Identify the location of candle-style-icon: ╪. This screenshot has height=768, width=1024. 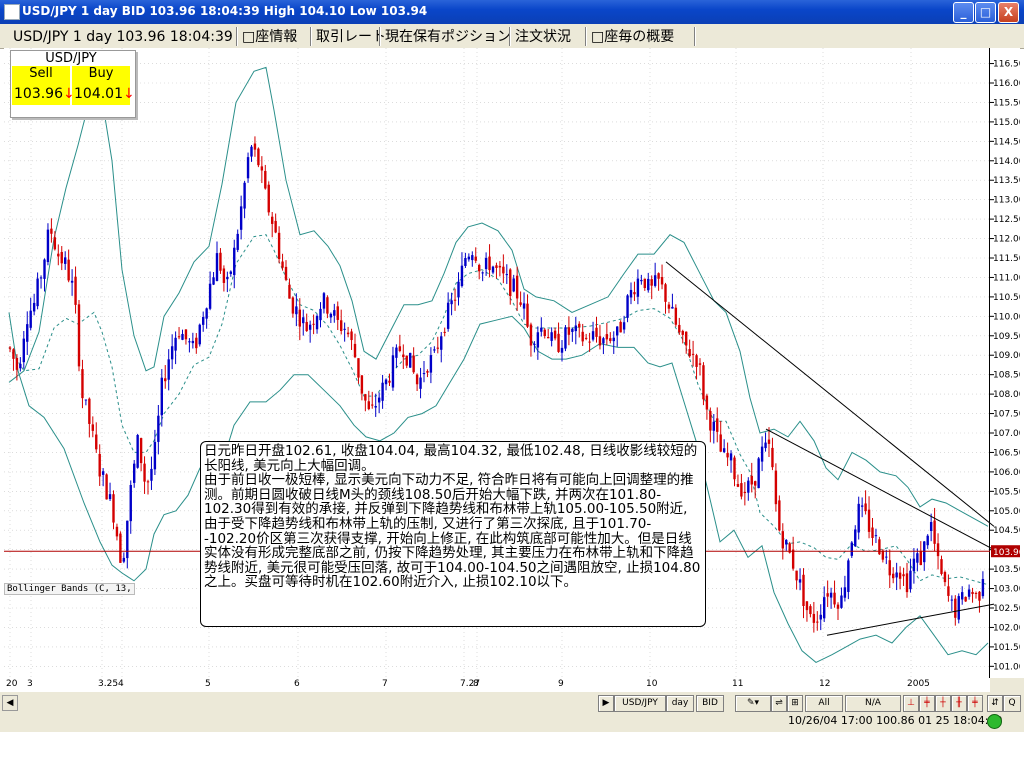
(927, 703).